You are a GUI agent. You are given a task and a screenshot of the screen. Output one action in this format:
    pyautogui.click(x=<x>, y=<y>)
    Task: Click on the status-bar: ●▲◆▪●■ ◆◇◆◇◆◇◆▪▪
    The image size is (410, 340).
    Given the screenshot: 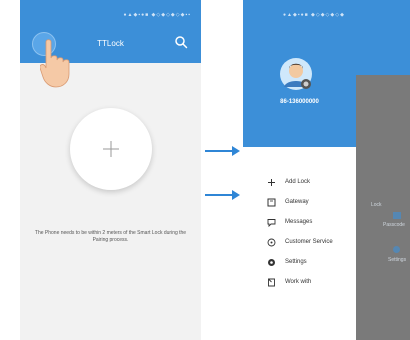 What is the action you would take?
    pyautogui.click(x=157, y=15)
    